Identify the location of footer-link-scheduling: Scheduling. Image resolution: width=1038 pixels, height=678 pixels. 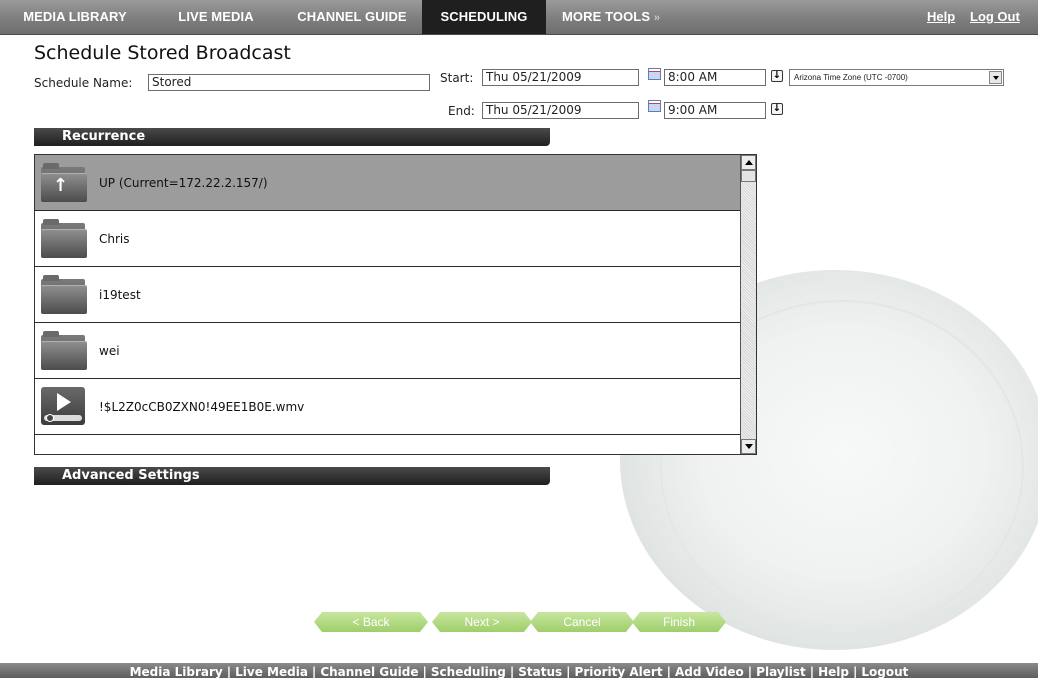
(468, 671).